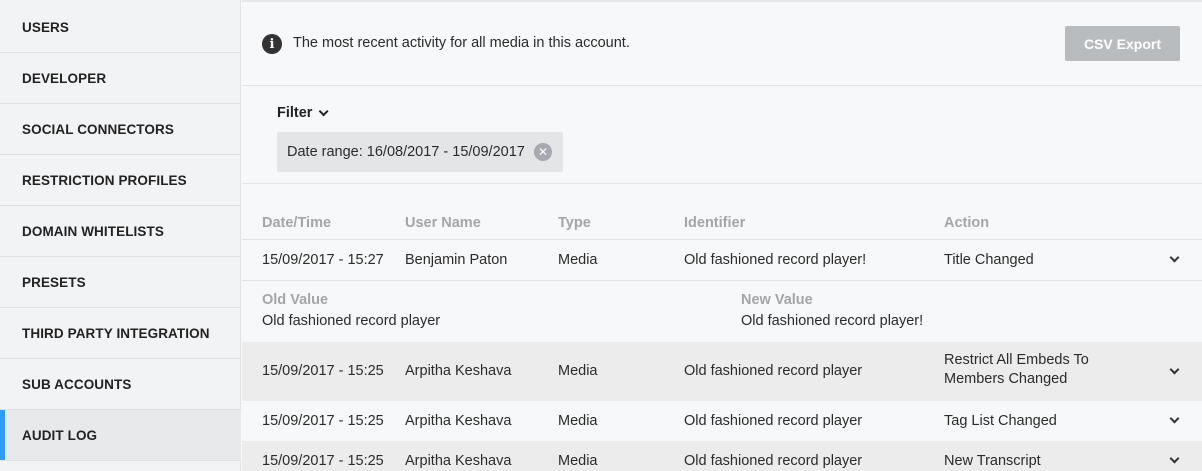 This screenshot has height=471, width=1202. I want to click on sidebar-item-label: AUDIT LOG, so click(60, 435).